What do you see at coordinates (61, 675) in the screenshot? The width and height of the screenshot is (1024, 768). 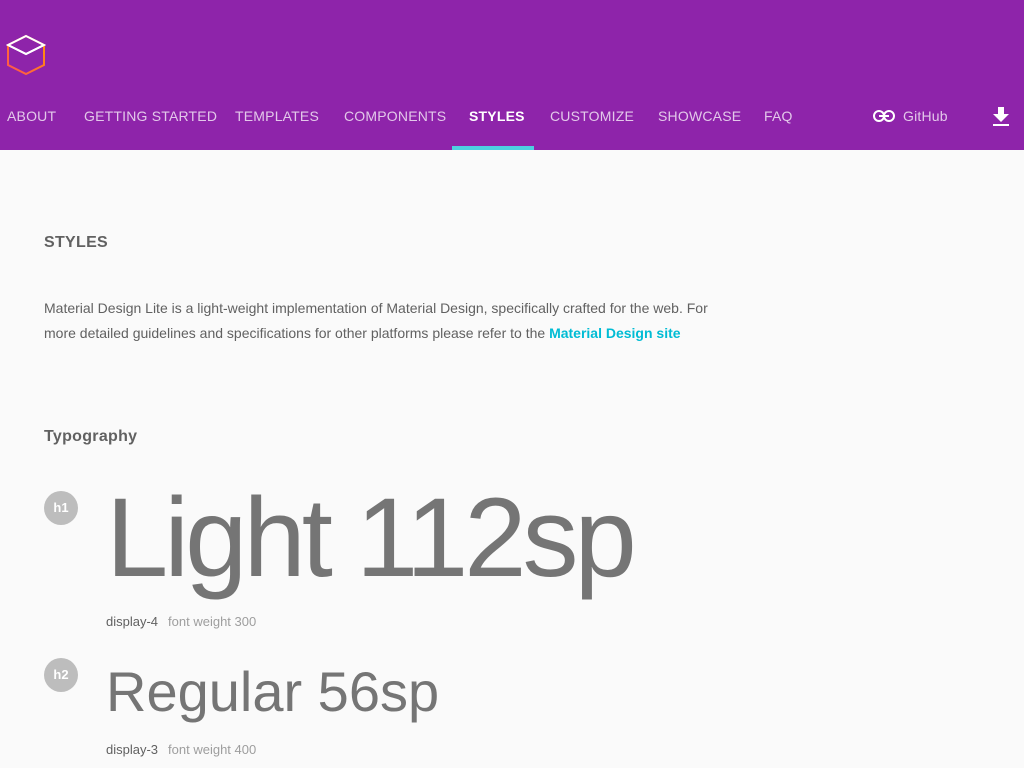 I see `h2-badge: h2` at bounding box center [61, 675].